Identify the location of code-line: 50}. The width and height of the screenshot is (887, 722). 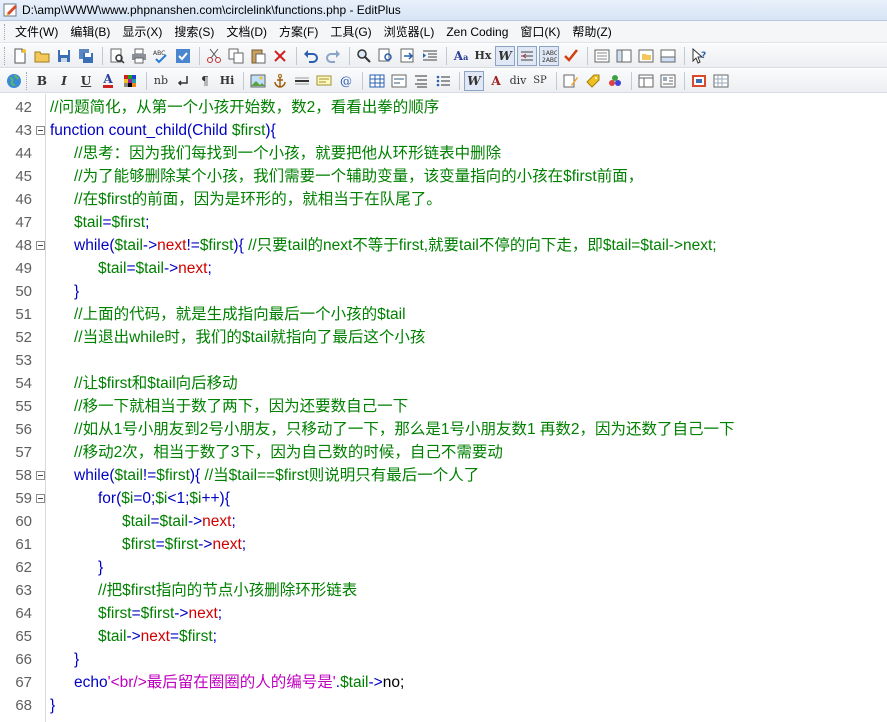
(443, 291).